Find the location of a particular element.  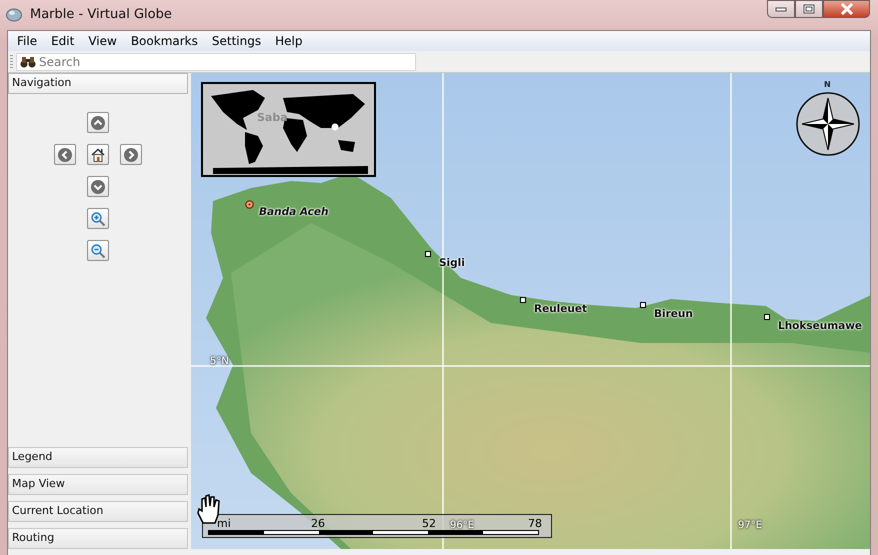

home-button is located at coordinates (98, 154).